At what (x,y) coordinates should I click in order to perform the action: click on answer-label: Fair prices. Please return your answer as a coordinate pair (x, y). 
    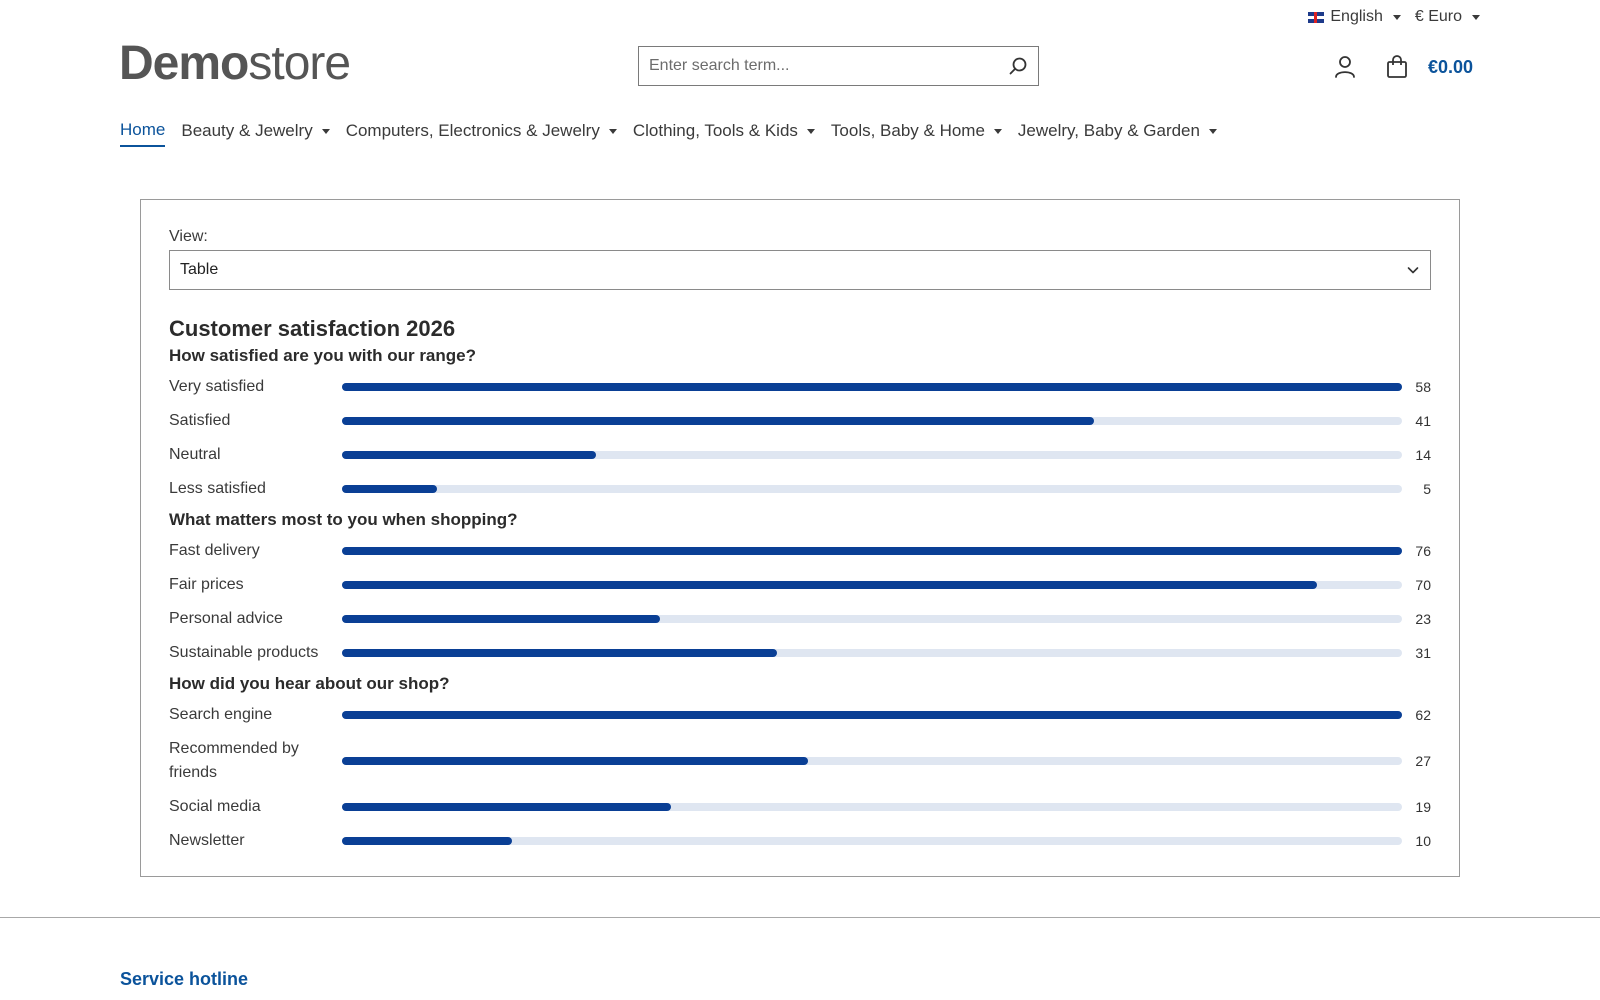
    Looking at the image, I should click on (206, 584).